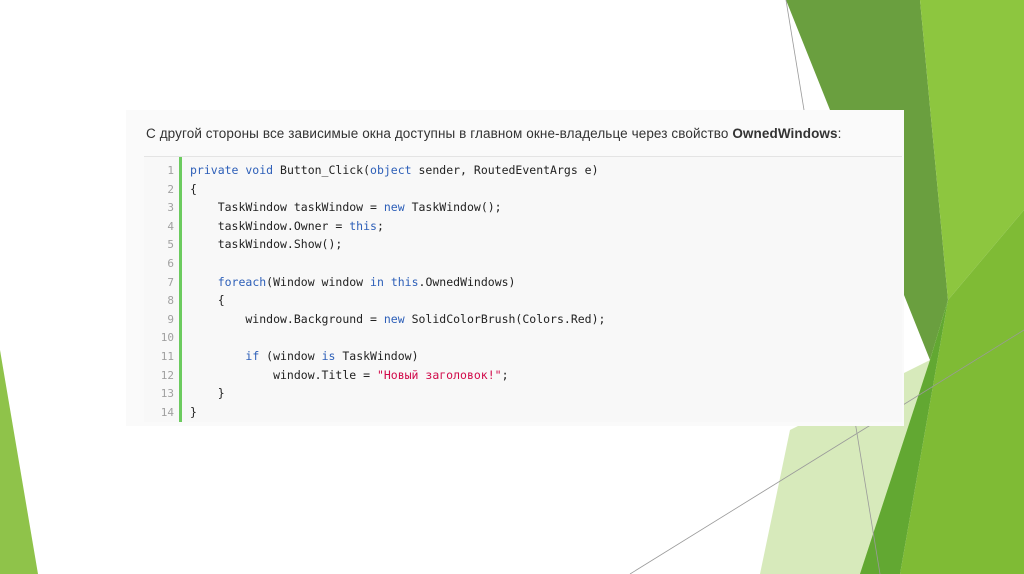 The width and height of the screenshot is (1024, 574). I want to click on code-line: 2{, so click(170, 189).